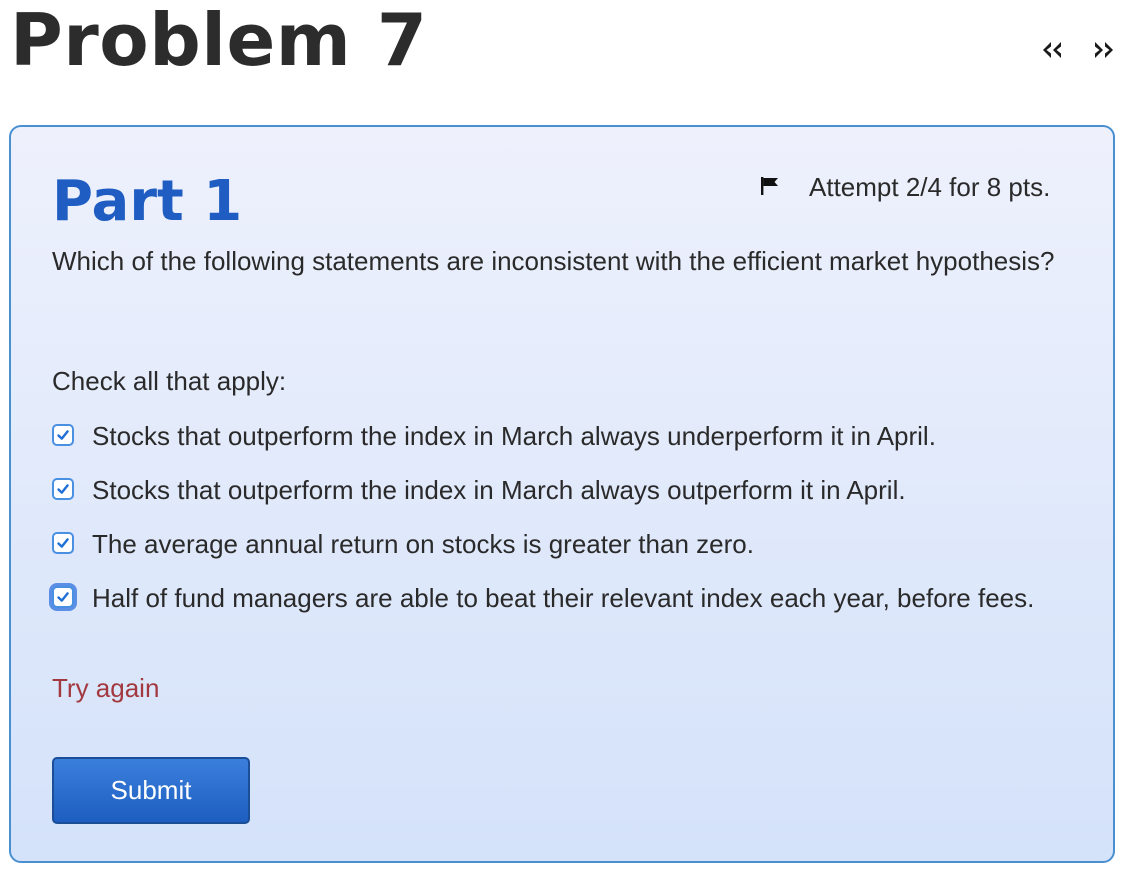 Image resolution: width=1126 pixels, height=876 pixels. I want to click on double-chevron-right-icon, so click(1104, 50).